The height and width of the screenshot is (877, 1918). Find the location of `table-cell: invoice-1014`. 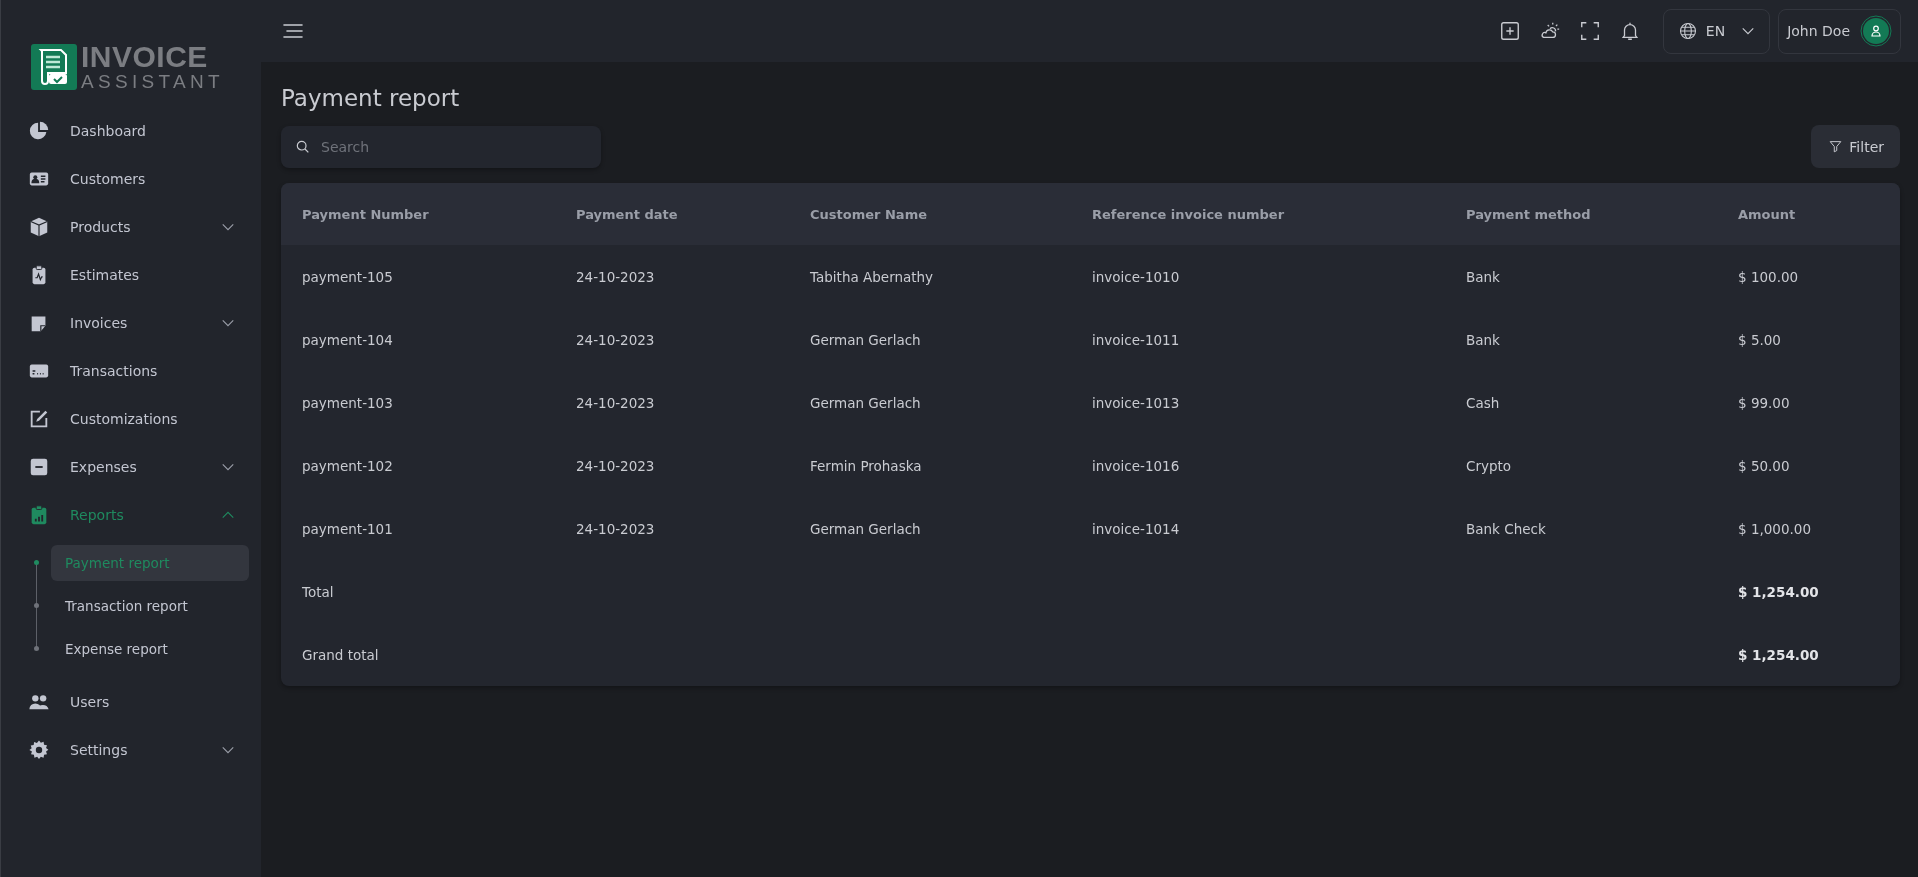

table-cell: invoice-1014 is located at coordinates (1136, 528).